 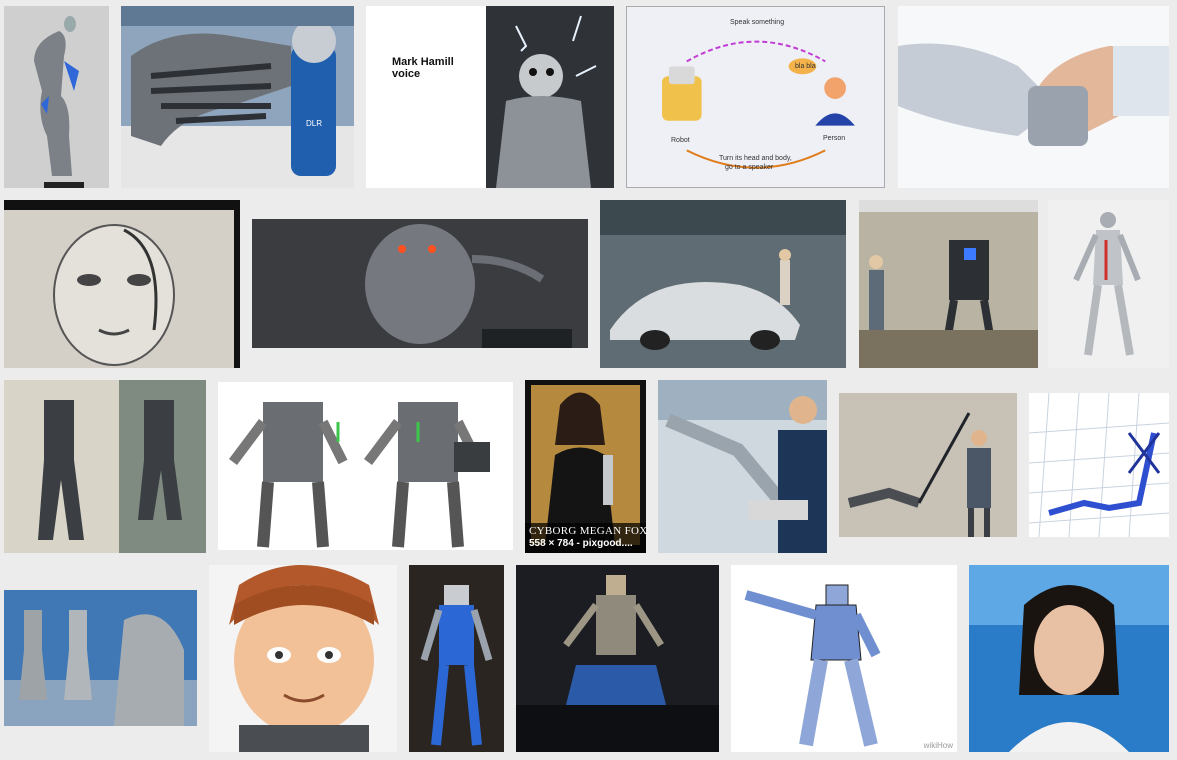 What do you see at coordinates (1069, 658) in the screenshot?
I see `image-result-android-woman` at bounding box center [1069, 658].